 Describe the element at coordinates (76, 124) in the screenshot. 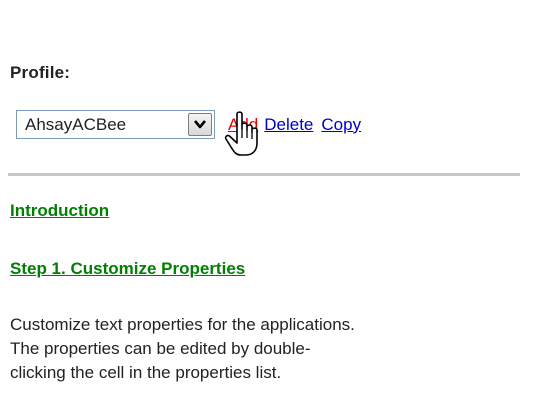

I see `profile-select-value: AhsayACBee` at that location.